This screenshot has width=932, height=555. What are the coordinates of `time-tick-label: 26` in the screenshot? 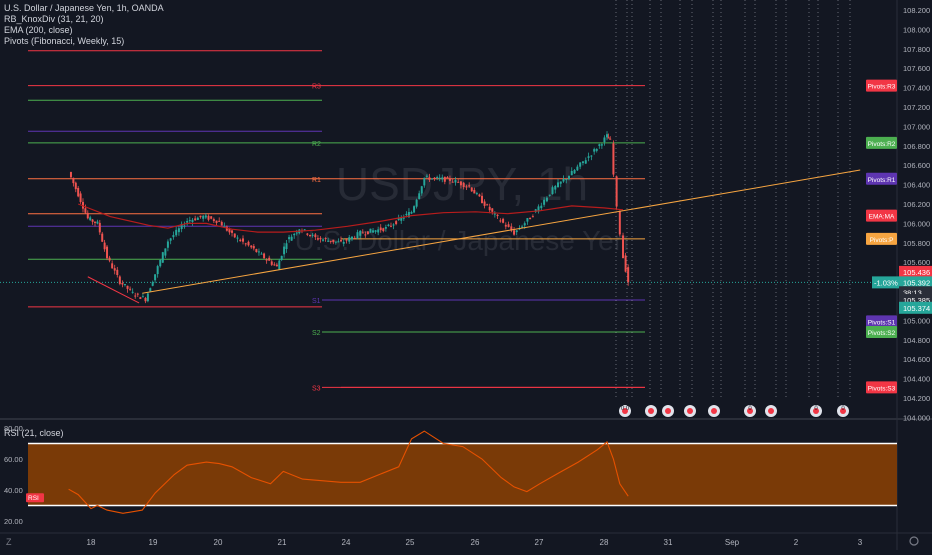 It's located at (475, 542).